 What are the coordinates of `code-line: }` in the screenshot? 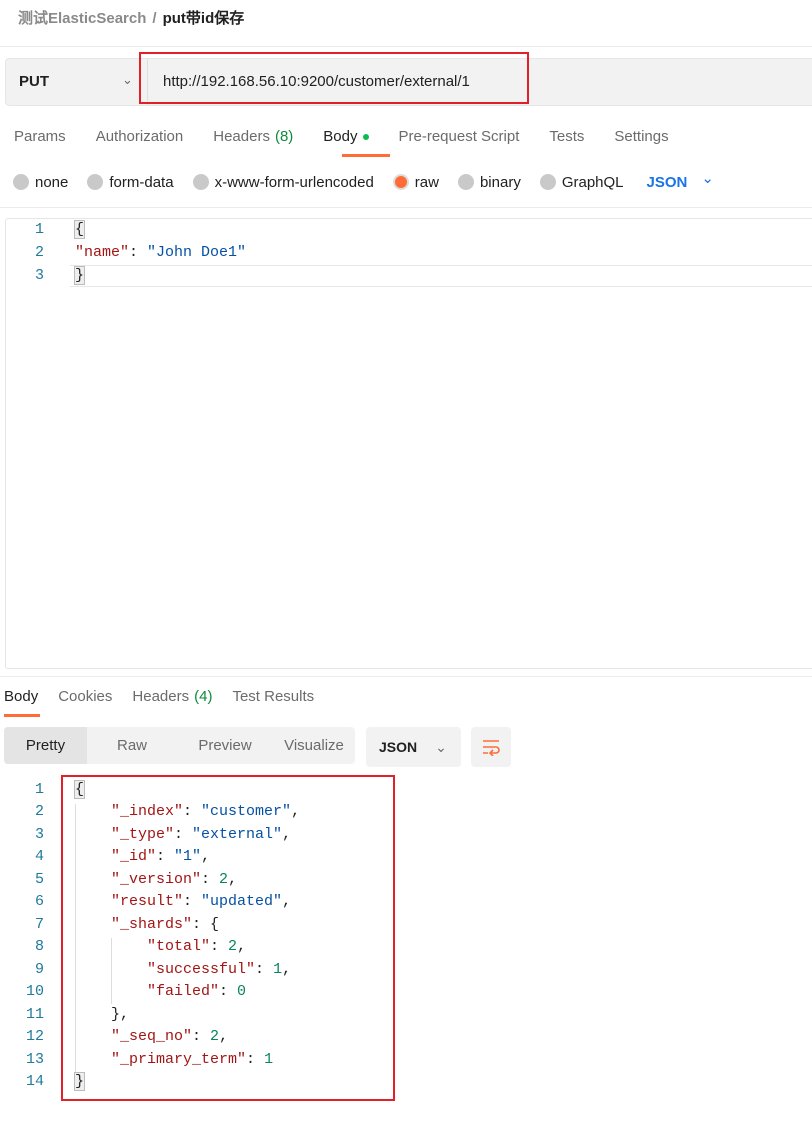 It's located at (79, 275).